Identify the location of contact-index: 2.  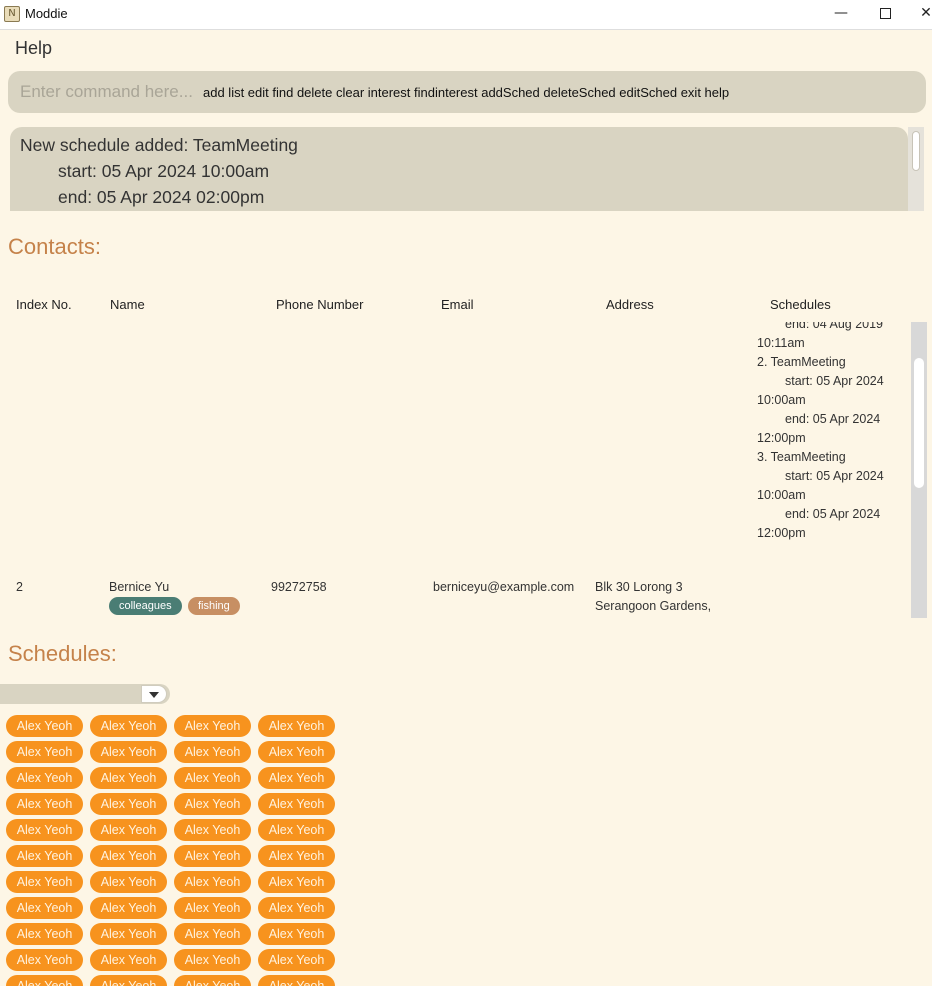
(19, 587).